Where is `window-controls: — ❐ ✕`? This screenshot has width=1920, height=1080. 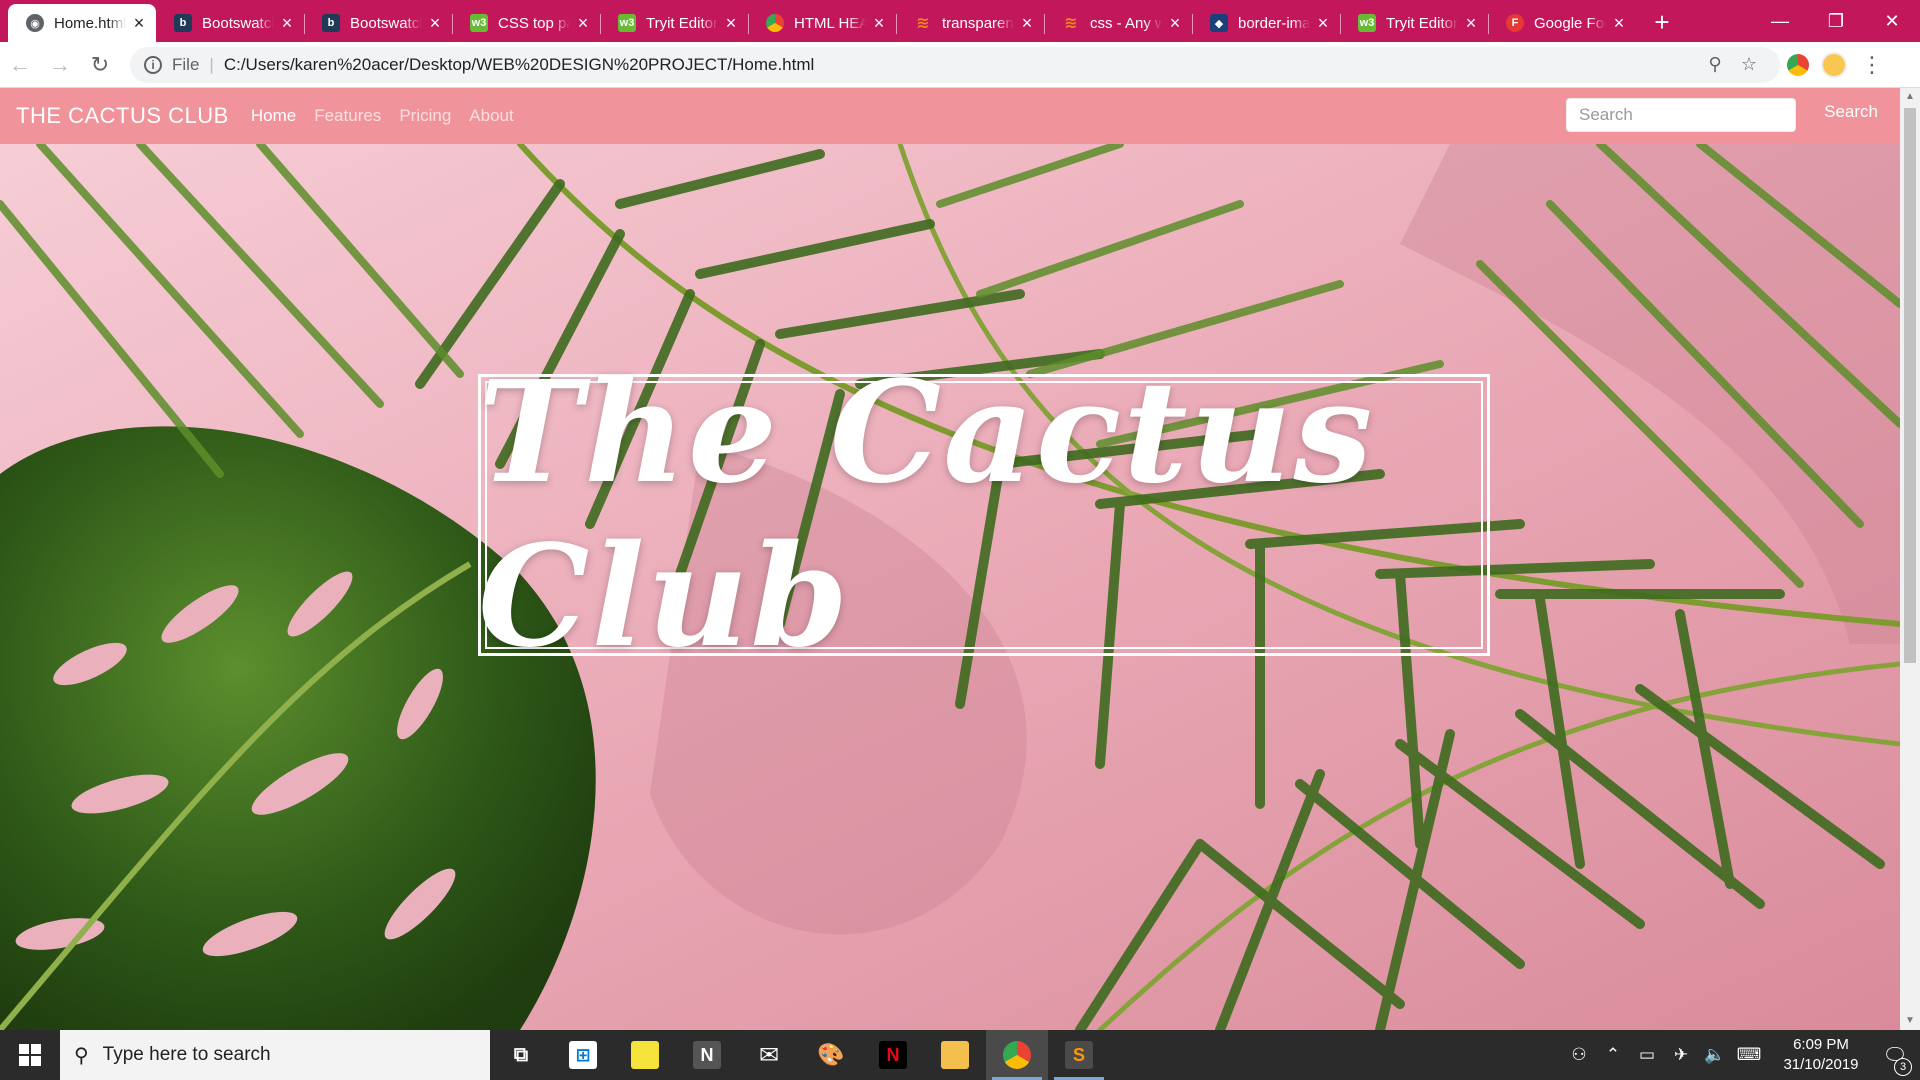
window-controls: — ❐ ✕ is located at coordinates (1836, 21).